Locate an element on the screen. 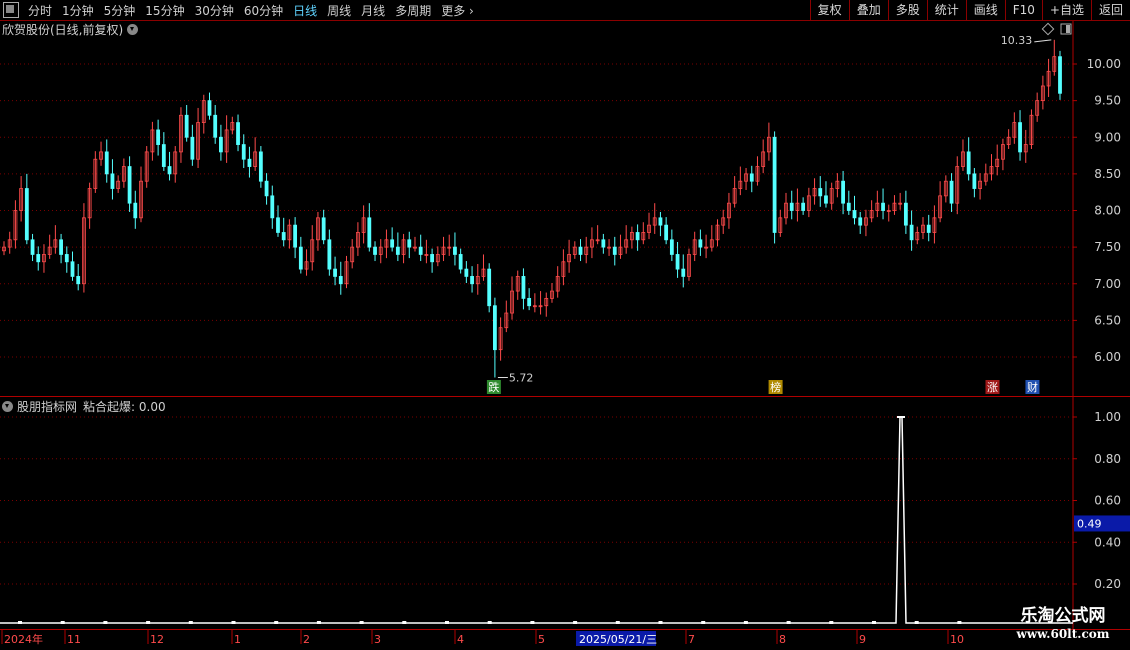 This screenshot has width=1130, height=650. period-tab-6: 日线 is located at coordinates (305, 10).